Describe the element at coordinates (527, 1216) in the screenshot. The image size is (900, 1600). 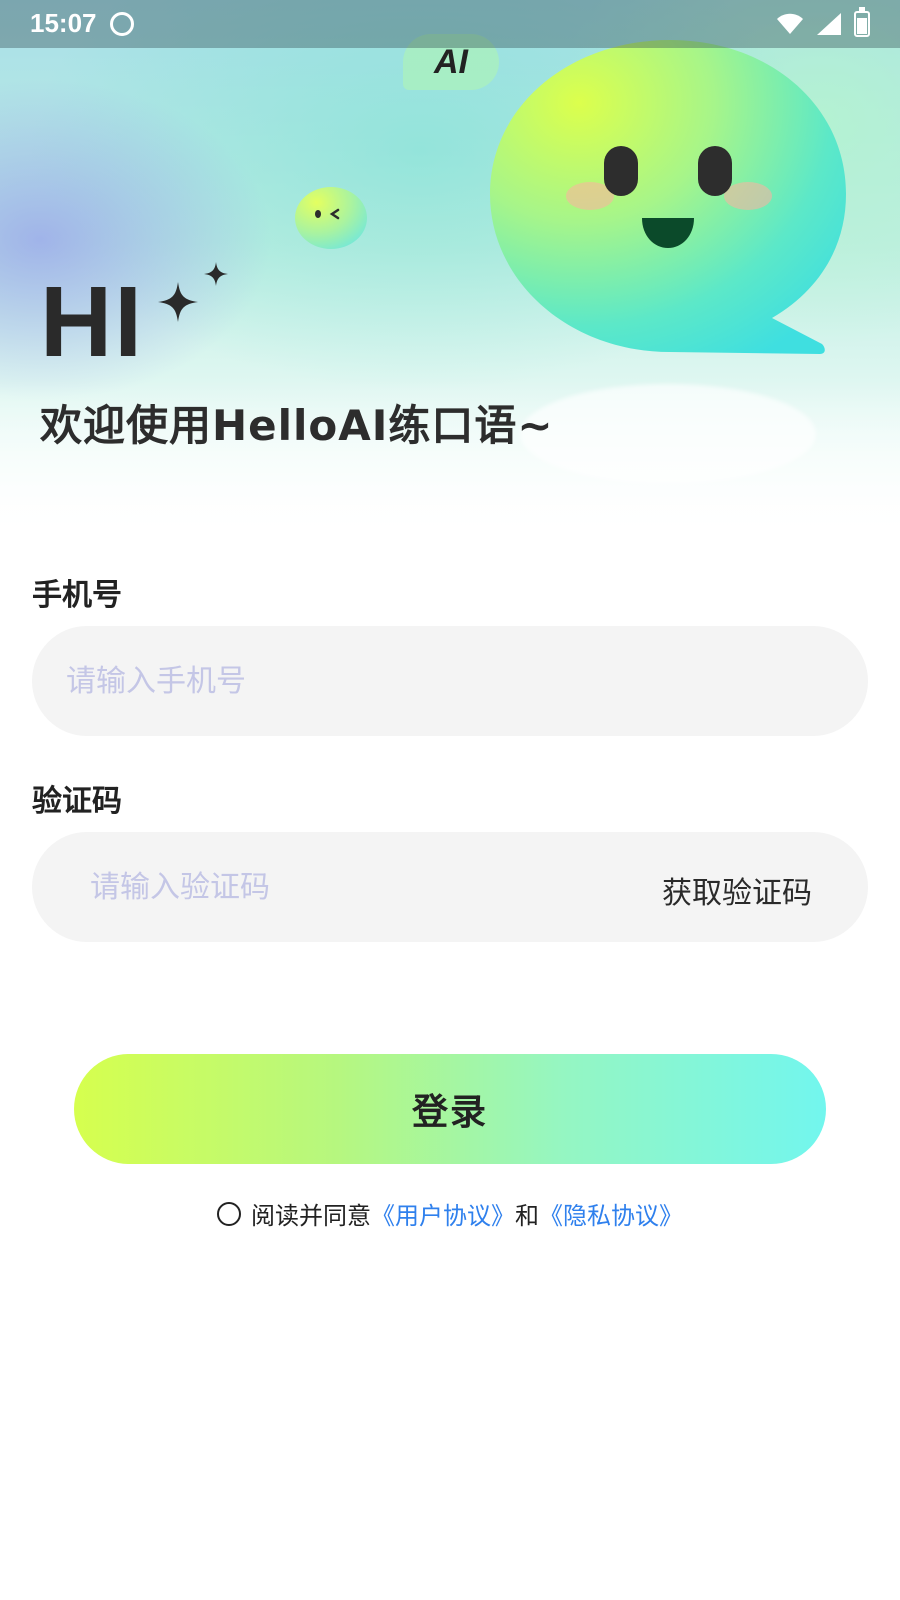
I see `agreement-conjunction: 和` at that location.